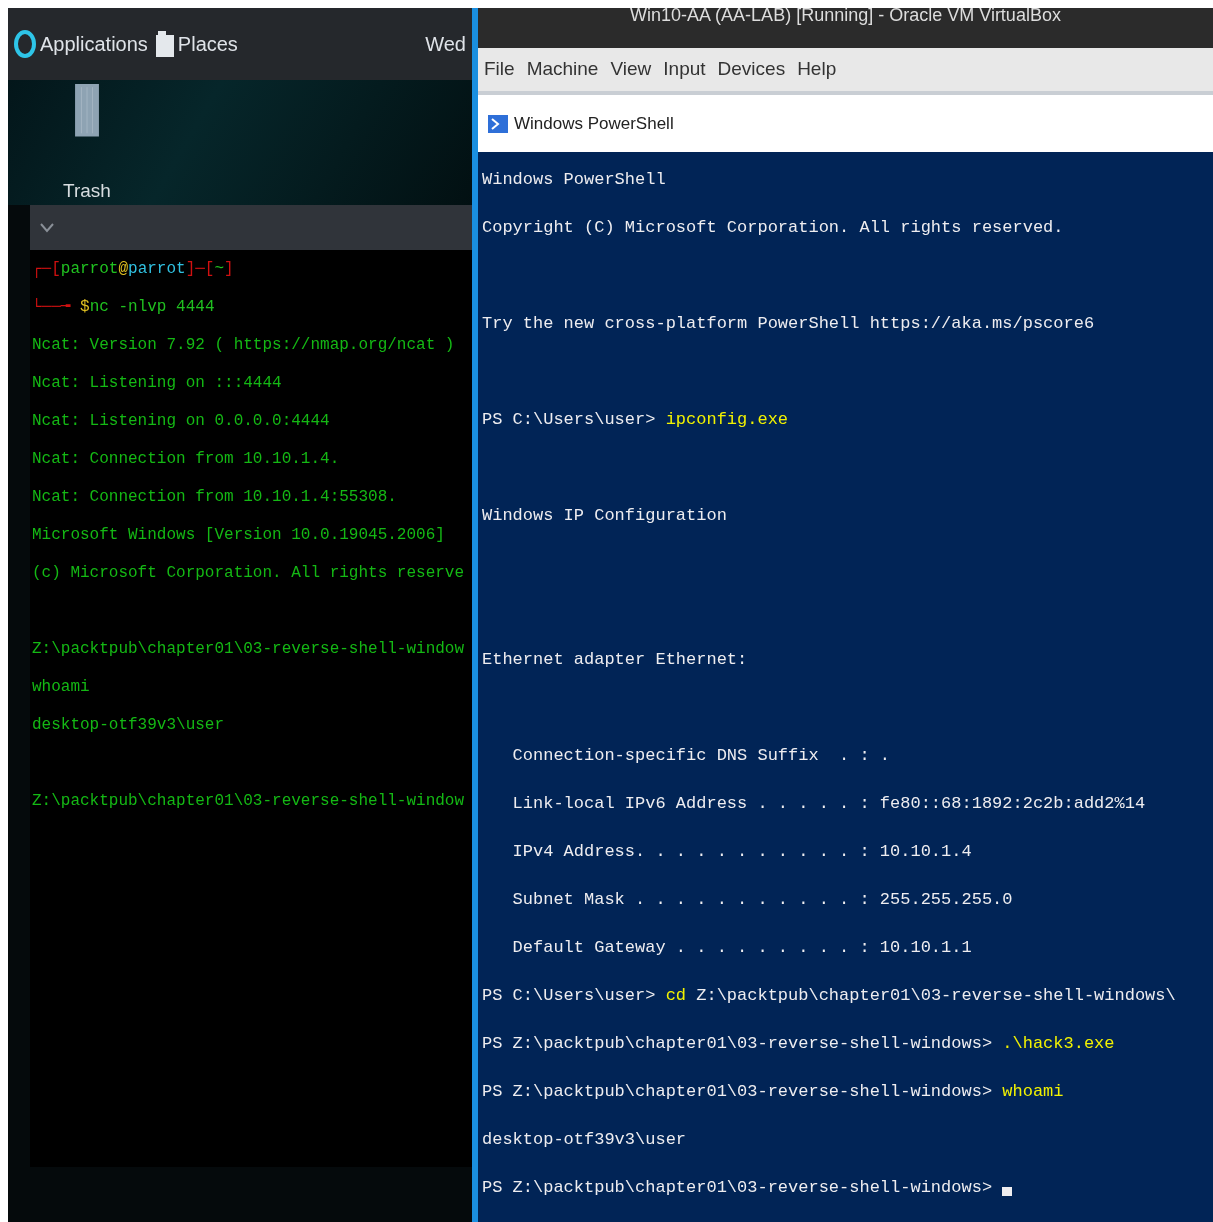  What do you see at coordinates (94, 44) in the screenshot?
I see `applications-menu: Applications` at bounding box center [94, 44].